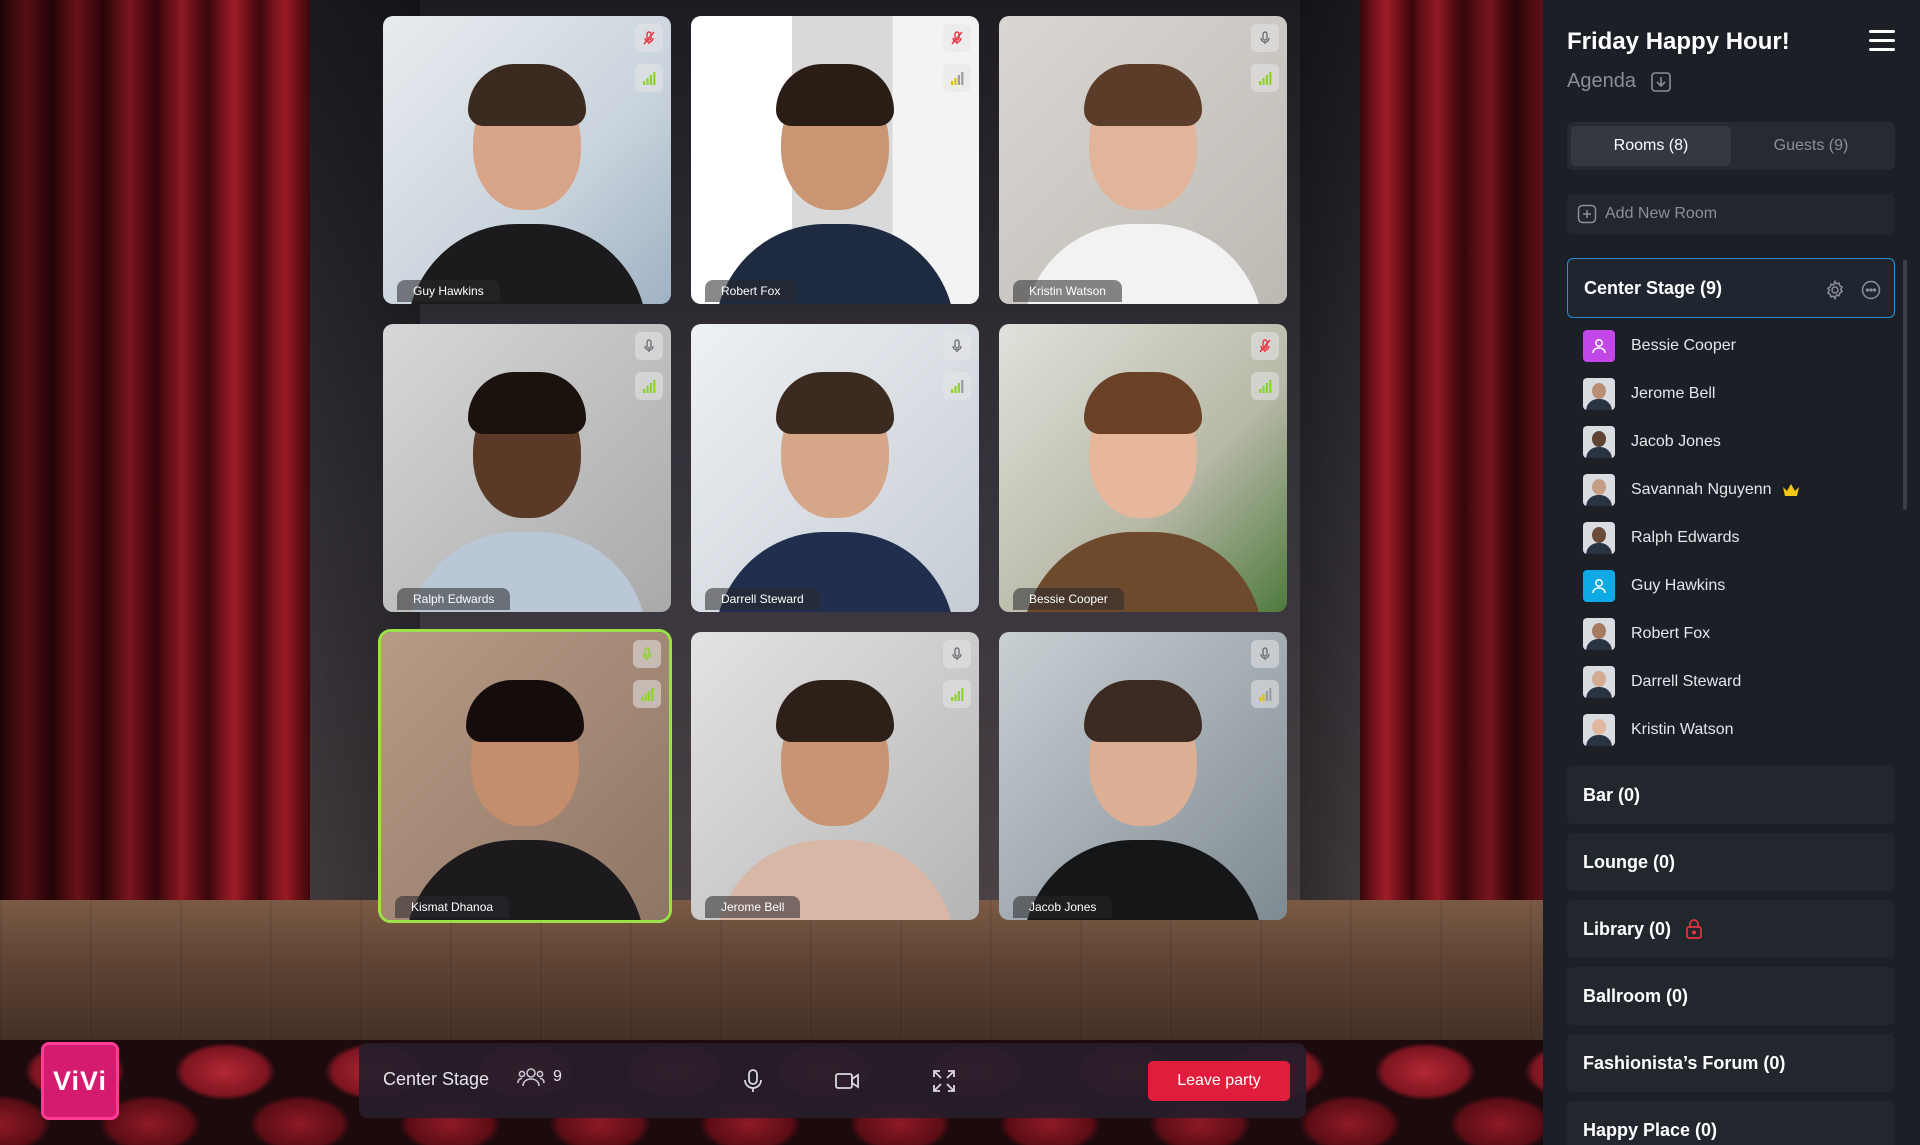 Image resolution: width=1920 pixels, height=1145 pixels. I want to click on room-item: Happy Place (0), so click(1731, 1123).